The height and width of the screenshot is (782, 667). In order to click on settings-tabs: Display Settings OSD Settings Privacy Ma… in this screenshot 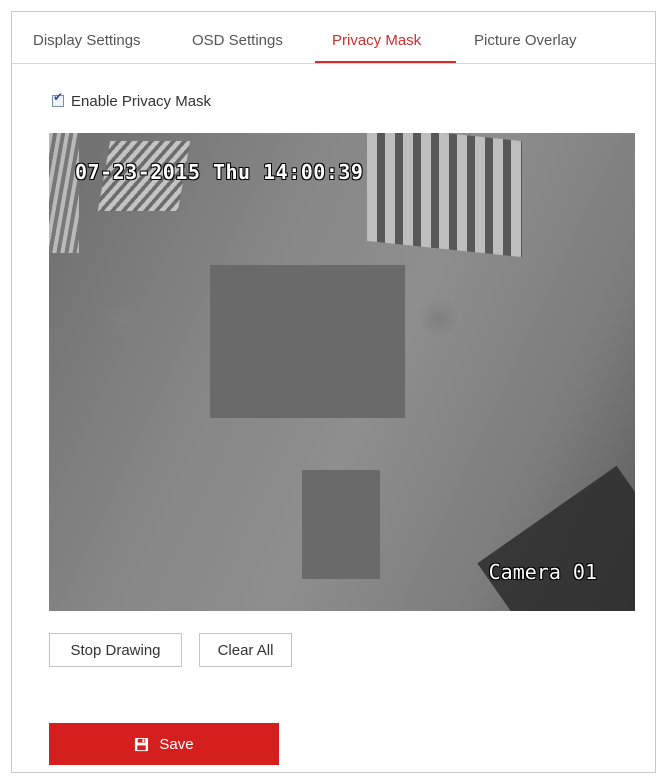, I will do `click(333, 38)`.